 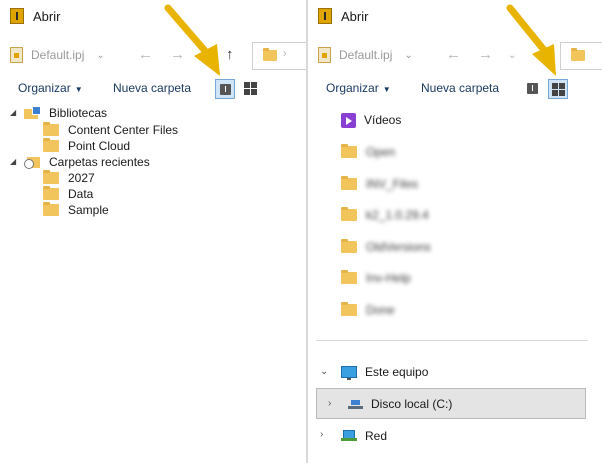 What do you see at coordinates (485, 54) in the screenshot?
I see `forward-arrow-icon: →` at bounding box center [485, 54].